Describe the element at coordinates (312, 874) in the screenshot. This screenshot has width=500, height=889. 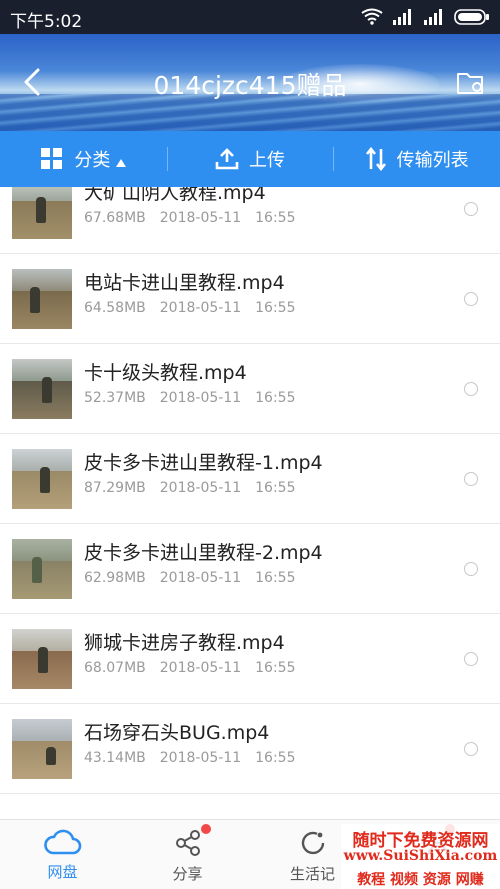
I see `nav-label: 生活记` at that location.